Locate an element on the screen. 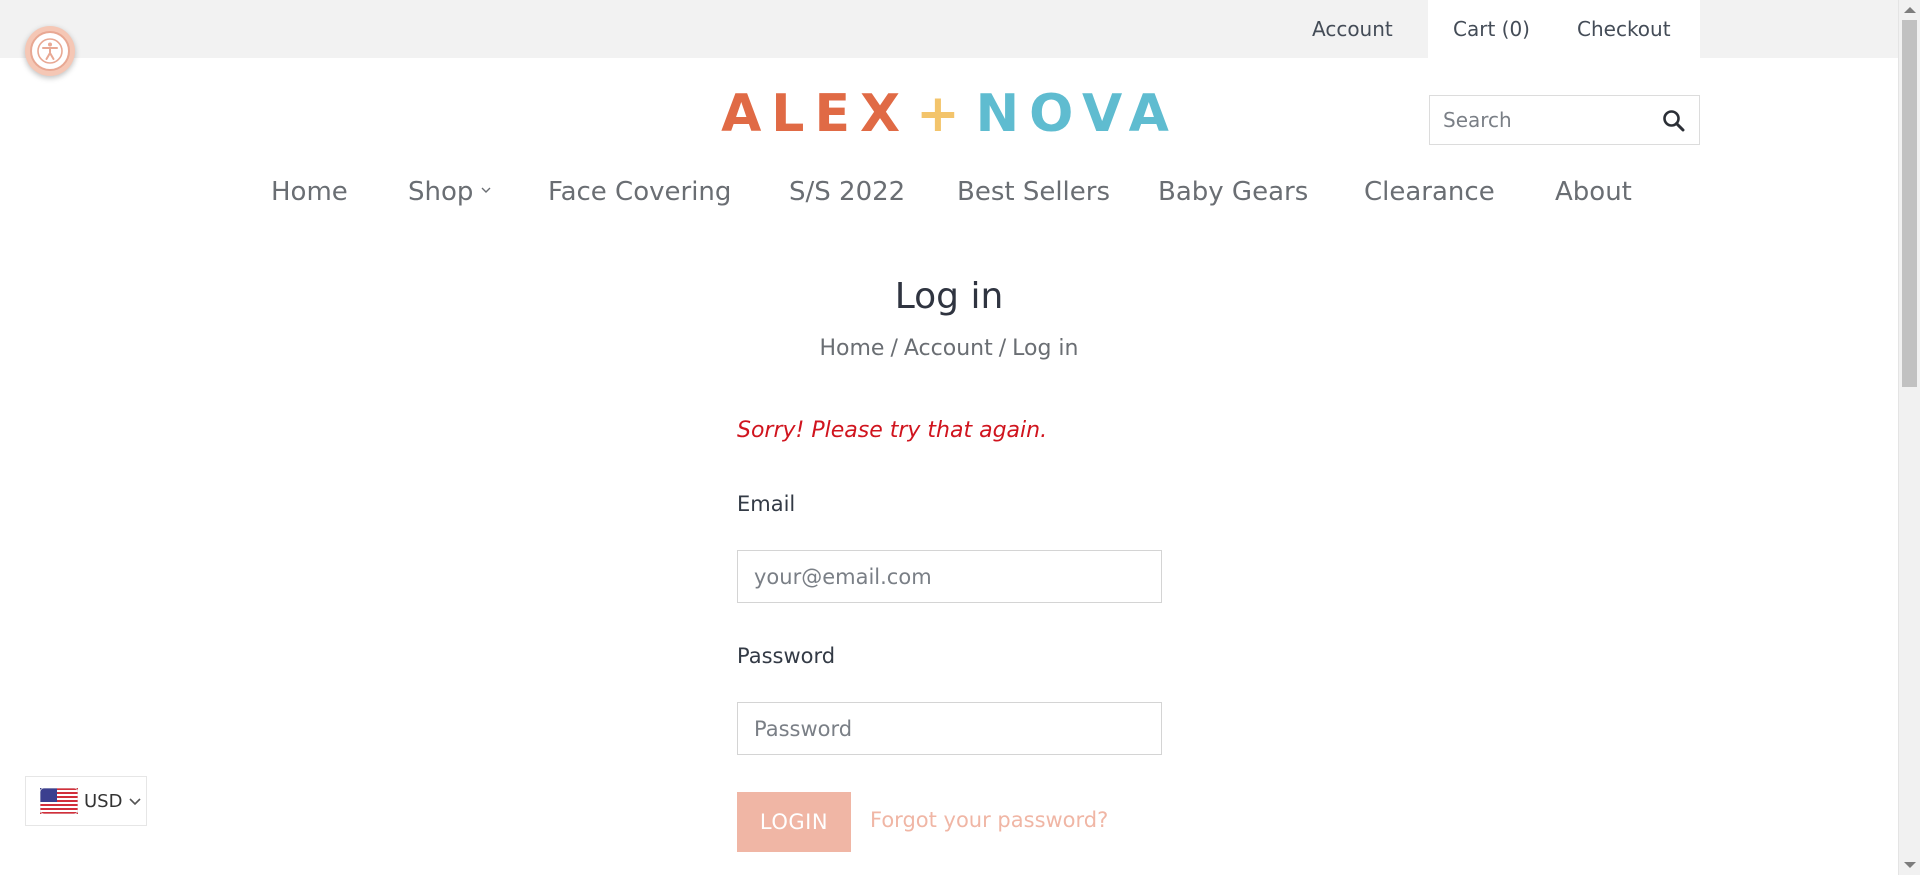 The height and width of the screenshot is (875, 1920). password-field is located at coordinates (949, 728).